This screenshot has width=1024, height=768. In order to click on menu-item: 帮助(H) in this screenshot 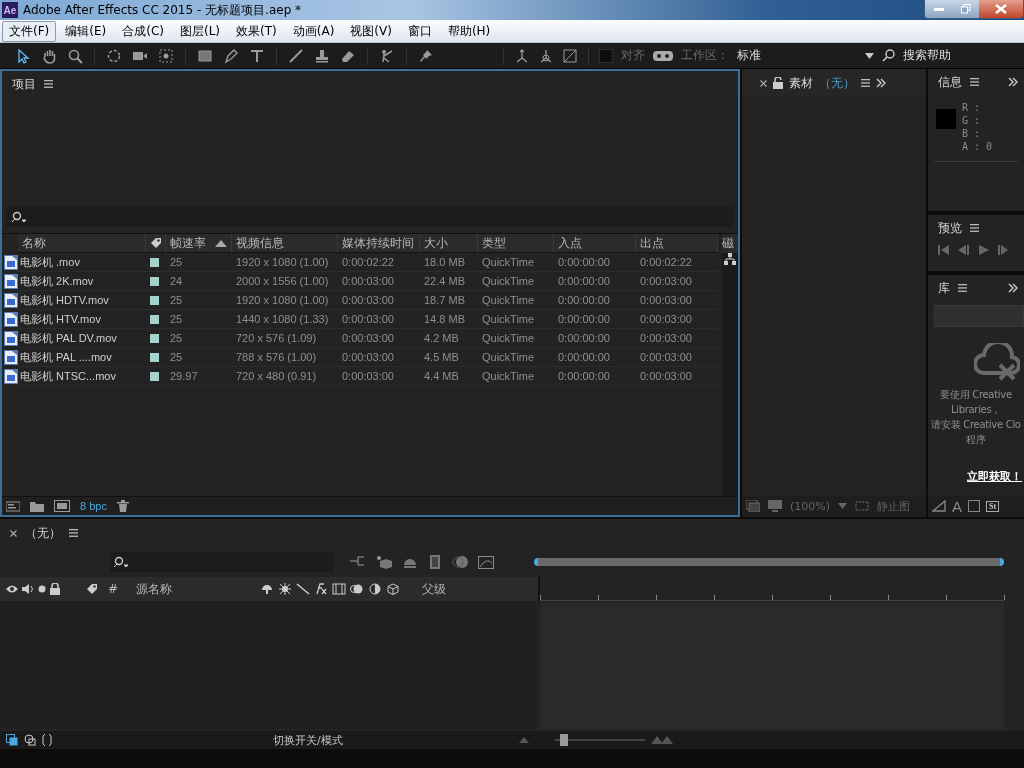, I will do `click(469, 31)`.